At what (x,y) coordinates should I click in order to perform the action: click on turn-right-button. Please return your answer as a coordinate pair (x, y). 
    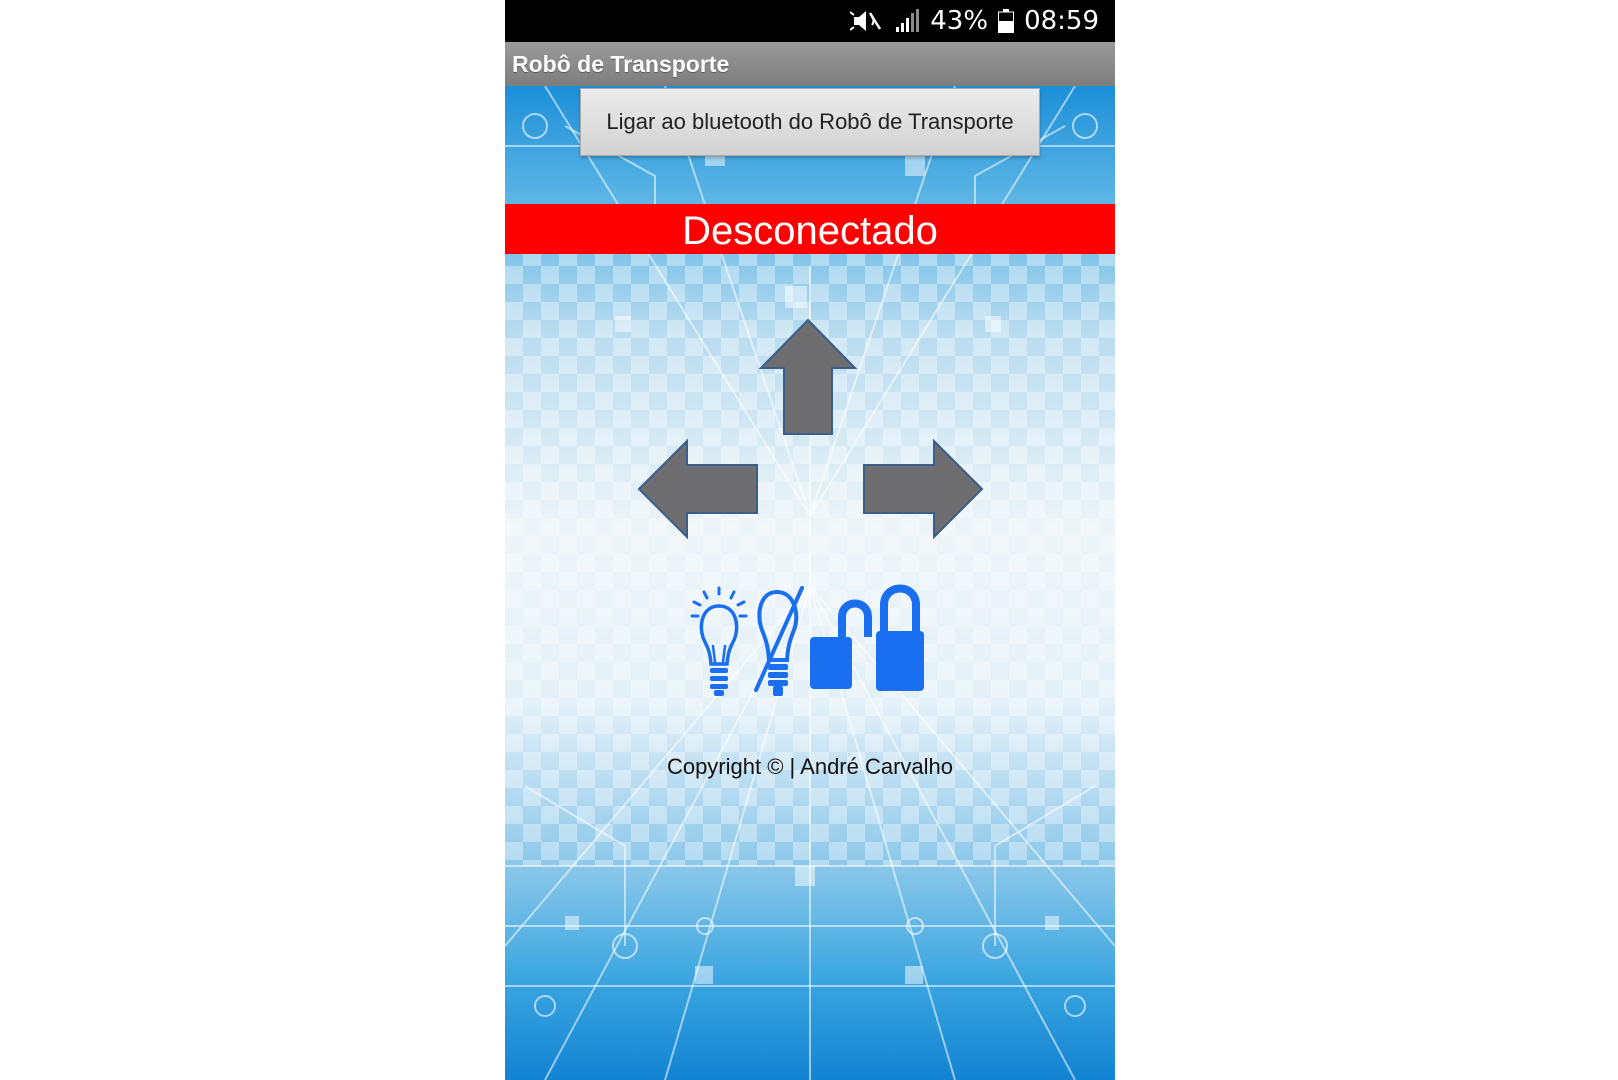
    Looking at the image, I should click on (923, 489).